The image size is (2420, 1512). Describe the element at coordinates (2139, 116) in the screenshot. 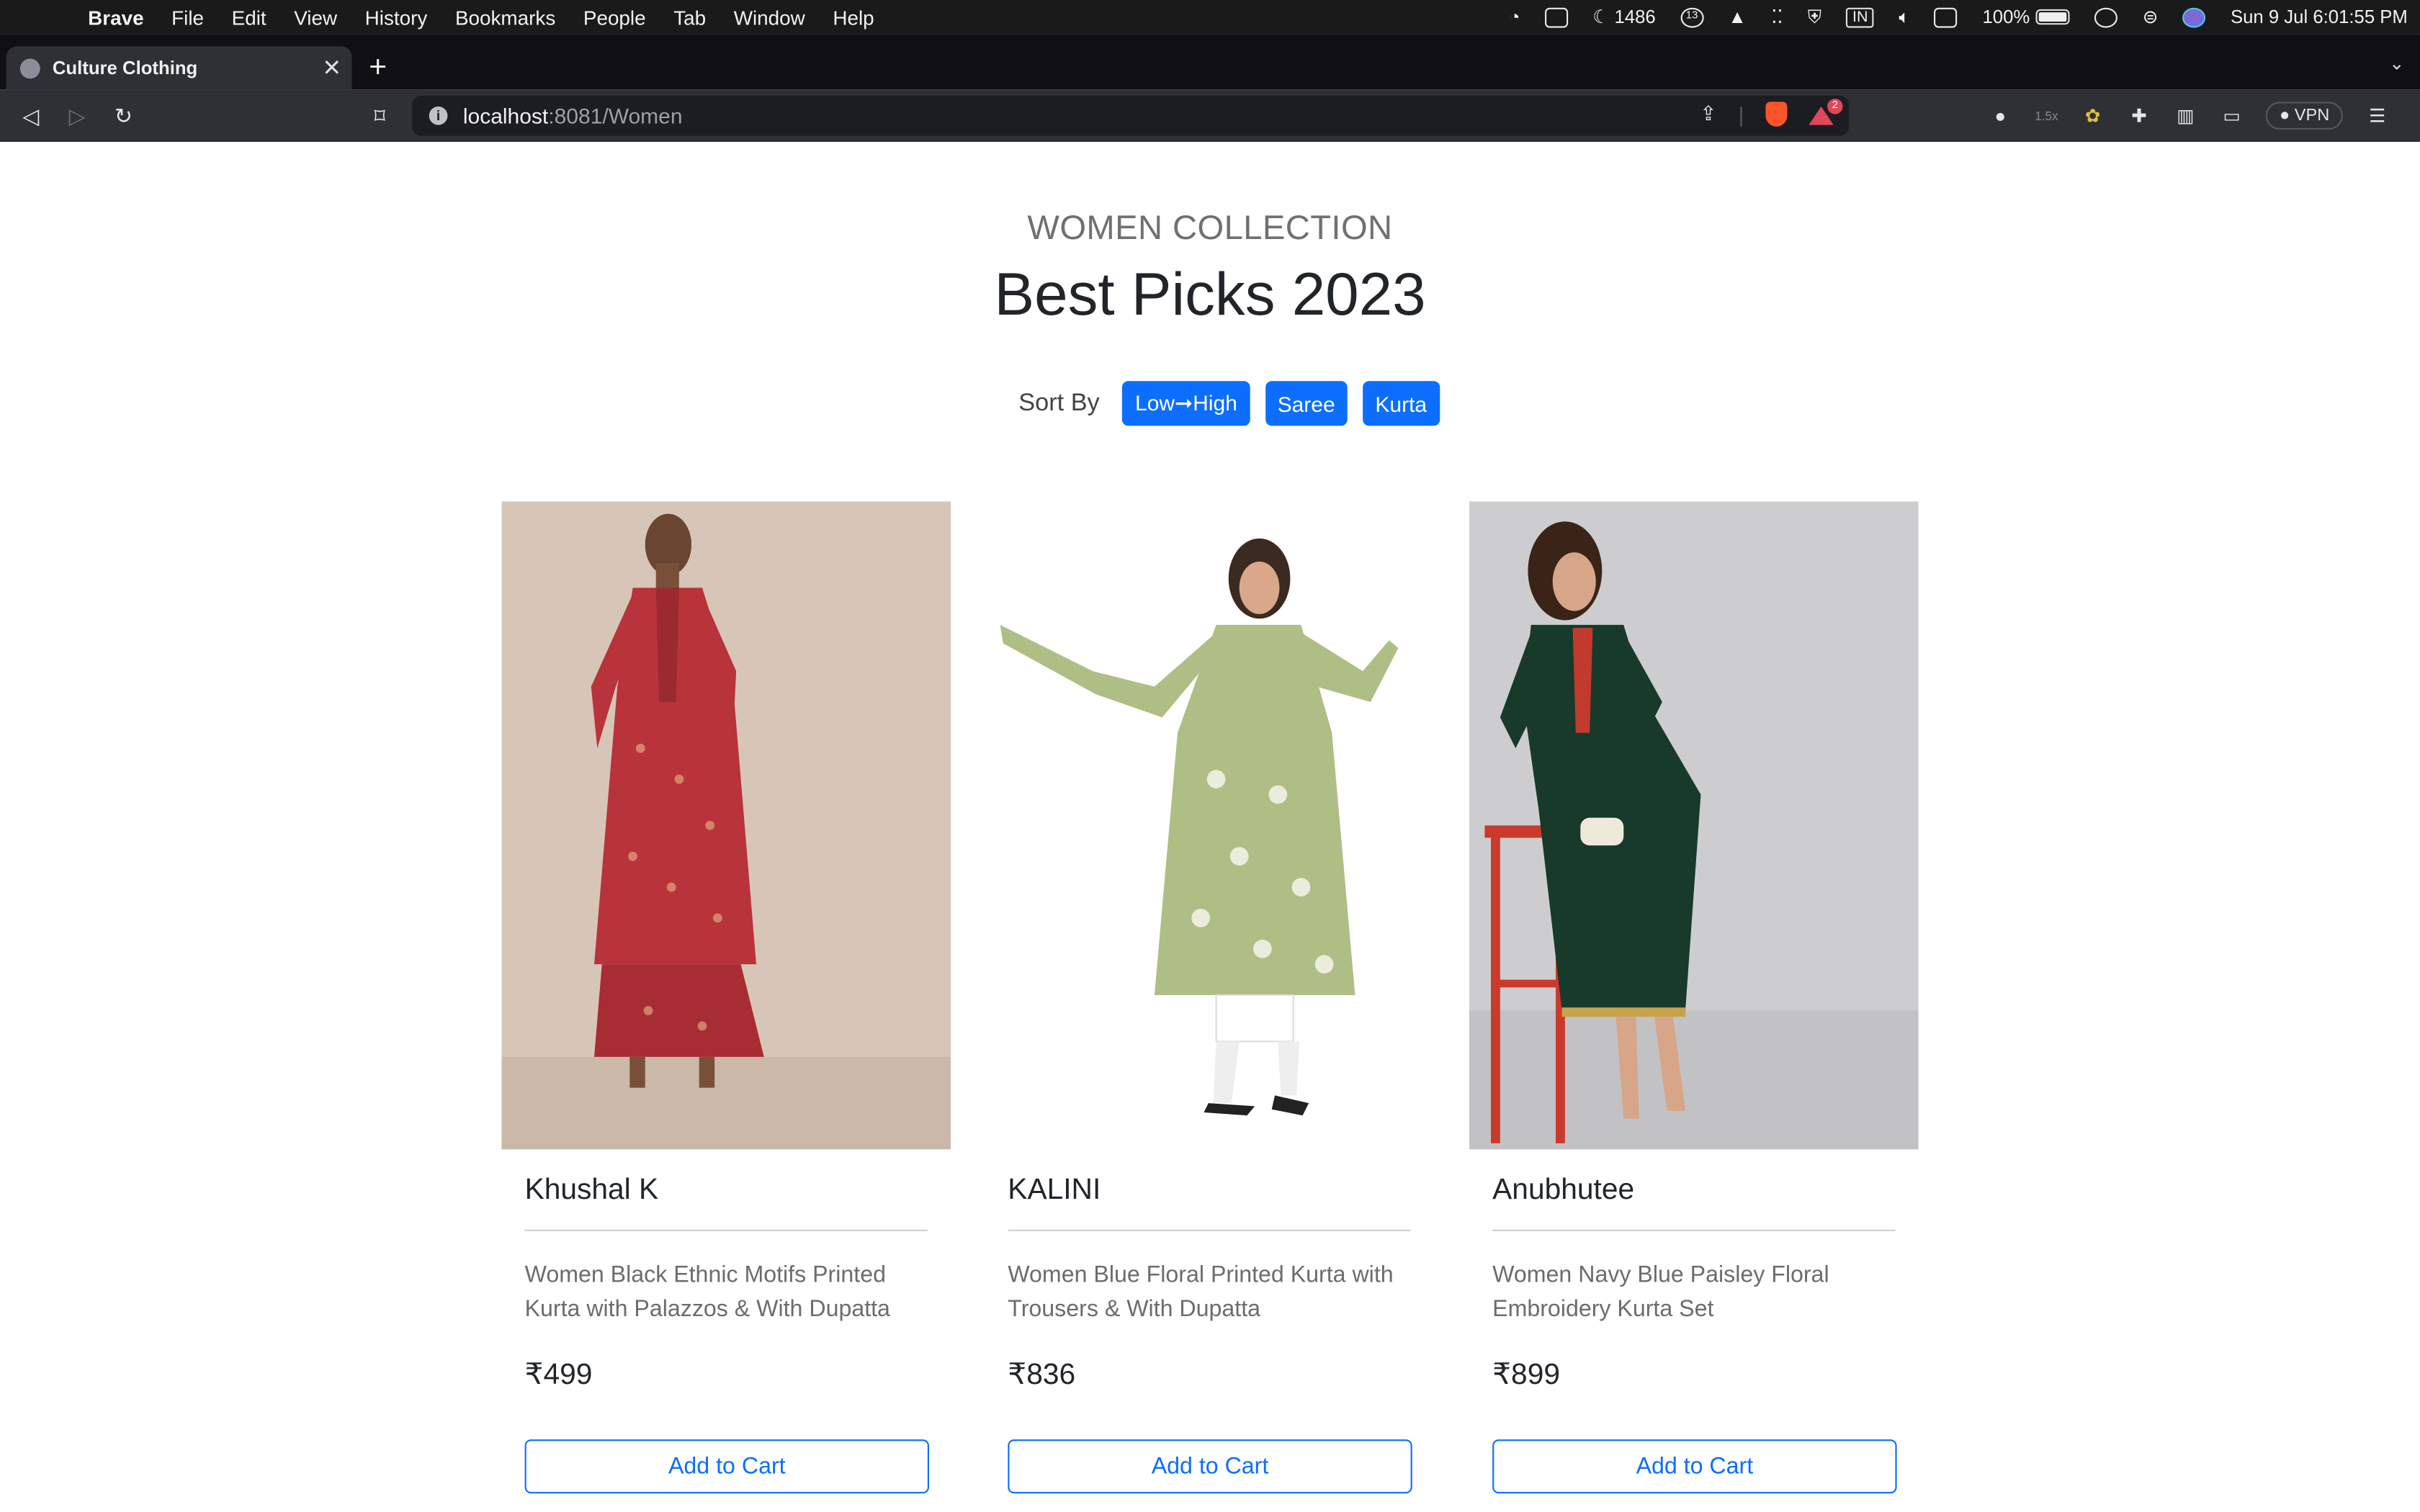

I see `extensions-puzzle-icon: ✚` at that location.